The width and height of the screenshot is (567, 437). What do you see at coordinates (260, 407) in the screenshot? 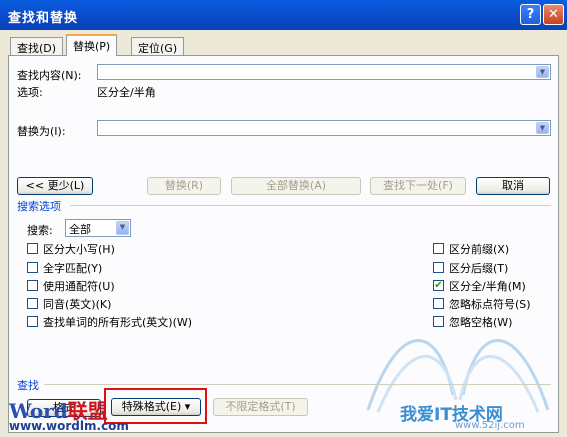
I see `no-formatting-button: 不限定格式(T)` at bounding box center [260, 407].